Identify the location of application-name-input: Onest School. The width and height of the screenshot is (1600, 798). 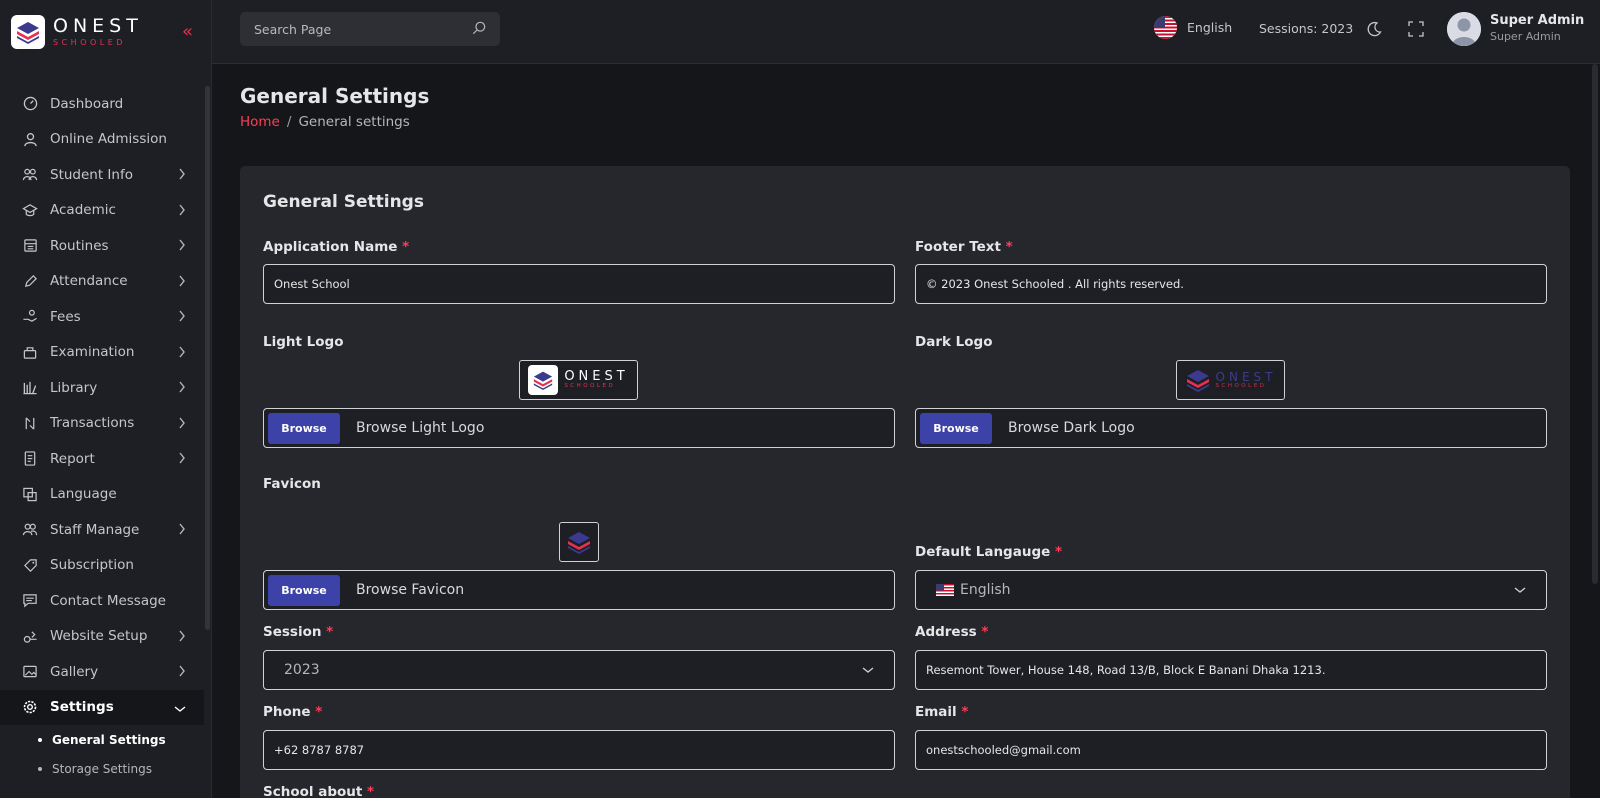
(579, 284).